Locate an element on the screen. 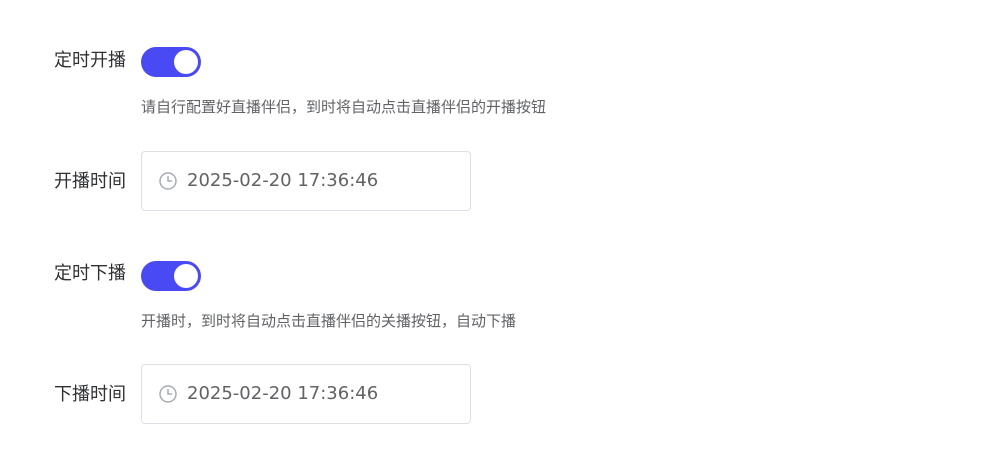 This screenshot has width=998, height=462. stop-time-label: 下播时间 is located at coordinates (90, 394).